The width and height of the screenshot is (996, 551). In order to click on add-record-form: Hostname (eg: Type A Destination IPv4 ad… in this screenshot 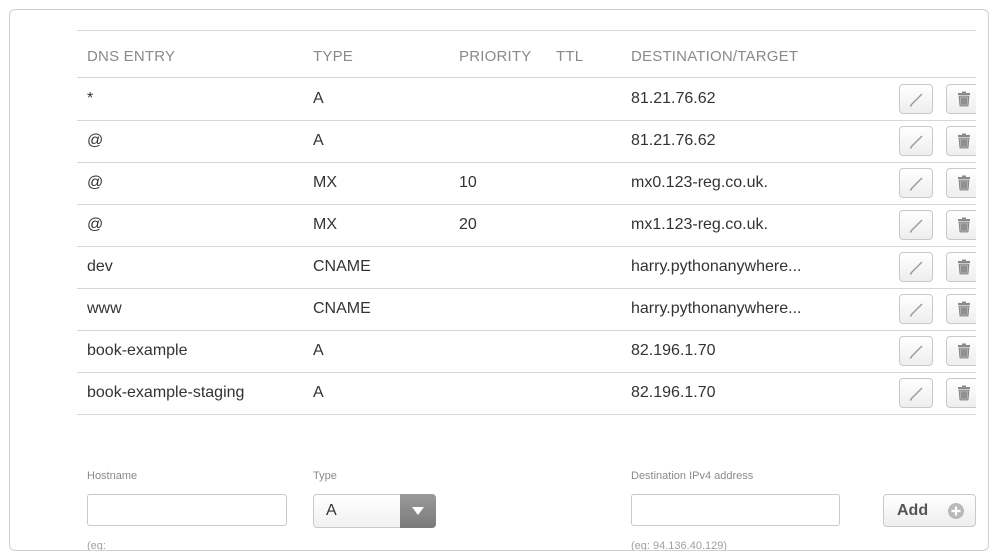, I will do `click(526, 509)`.